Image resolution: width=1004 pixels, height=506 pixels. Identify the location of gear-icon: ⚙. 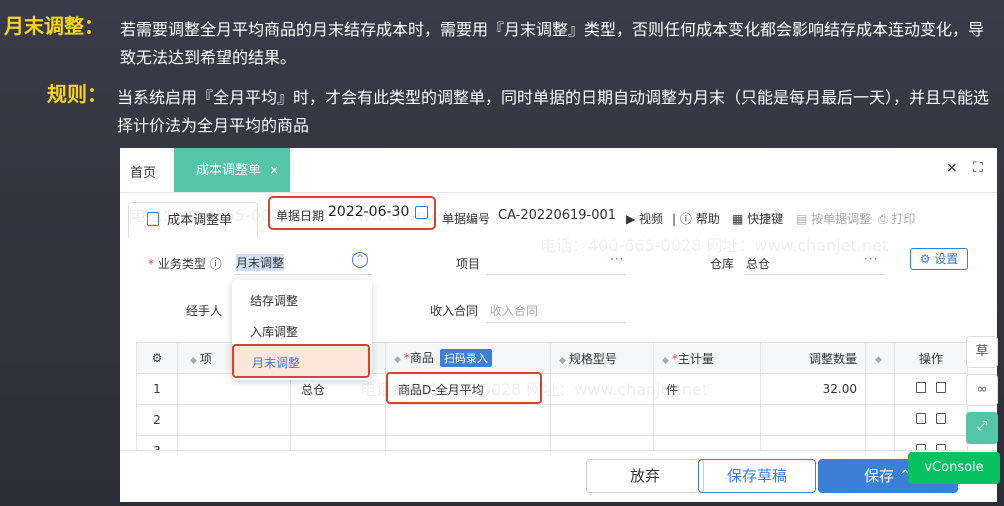
(927, 259).